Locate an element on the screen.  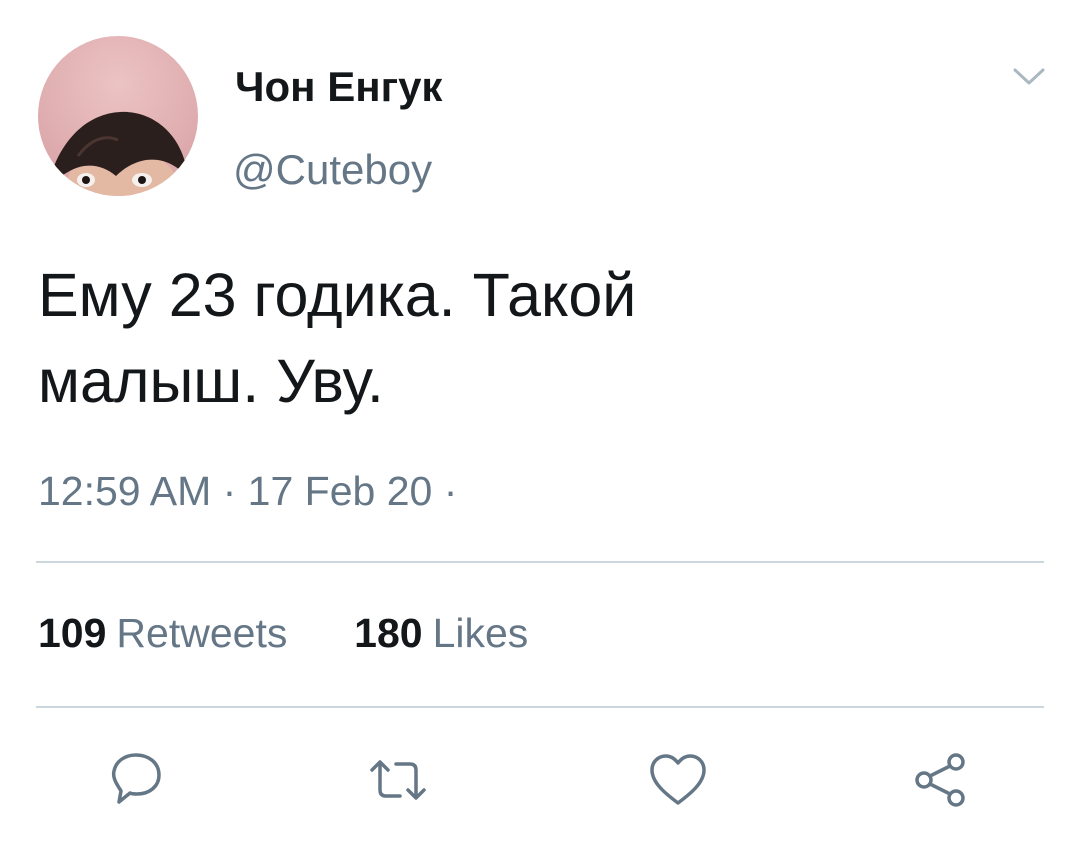
author-handle: @Cuteboy is located at coordinates (332, 170).